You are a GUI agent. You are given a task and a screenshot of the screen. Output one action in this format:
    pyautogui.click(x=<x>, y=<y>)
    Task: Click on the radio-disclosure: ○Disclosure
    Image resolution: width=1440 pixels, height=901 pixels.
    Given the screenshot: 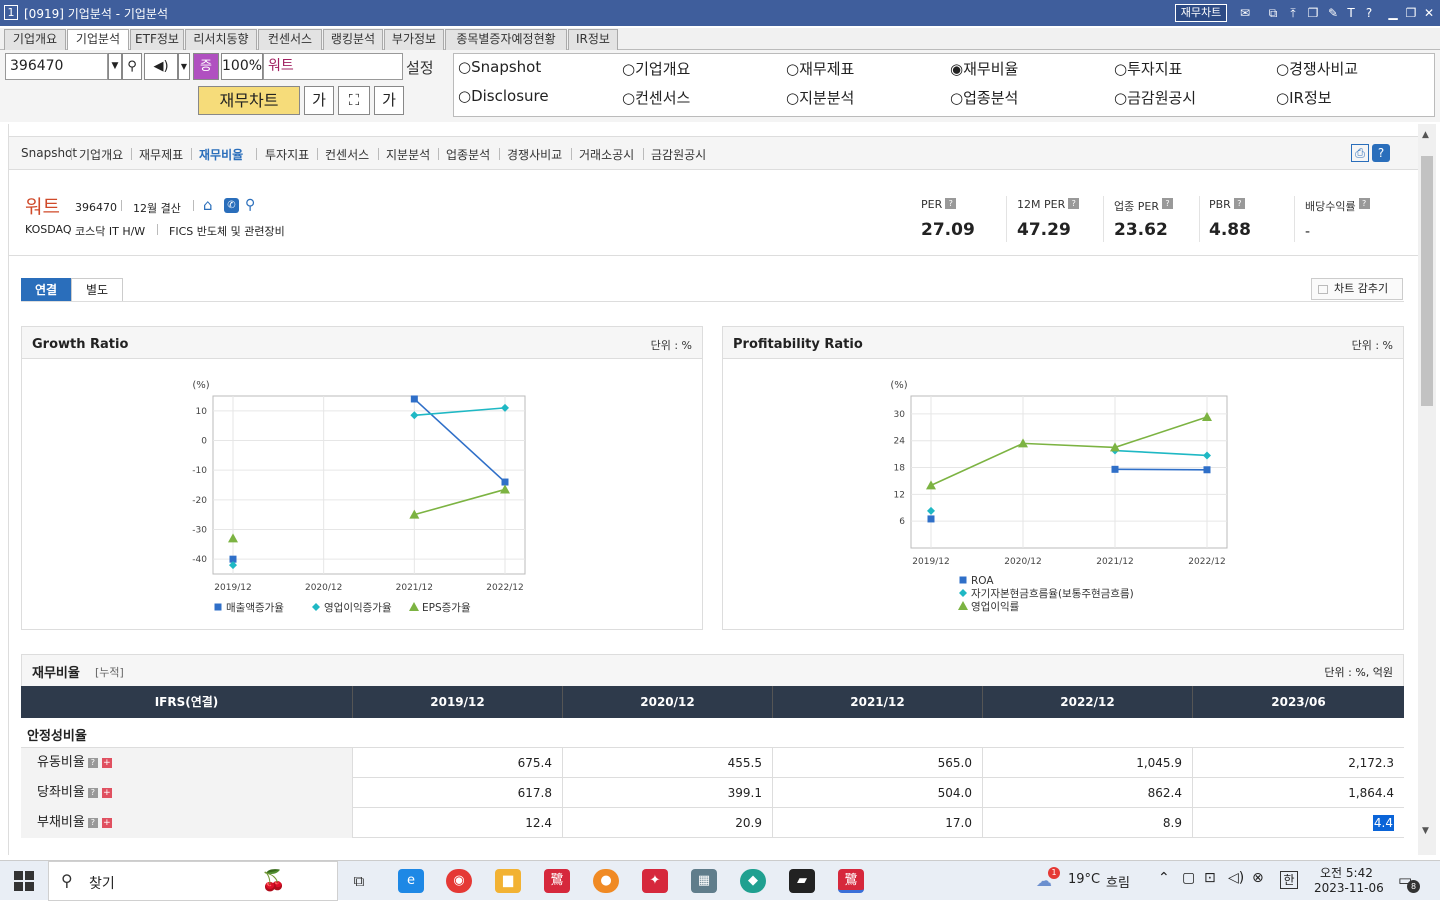 What is the action you would take?
    pyautogui.click(x=503, y=96)
    